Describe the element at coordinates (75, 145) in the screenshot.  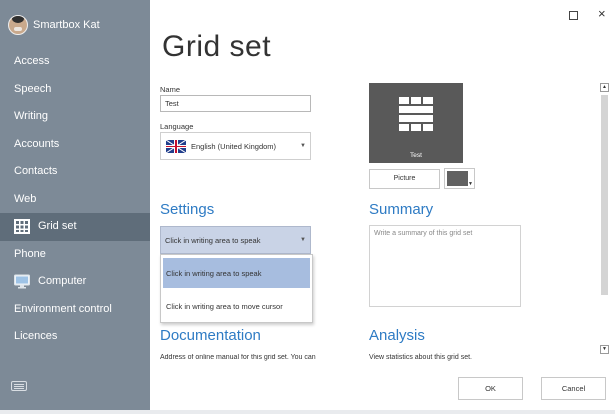
I see `sidebar-item-accounts: Accounts` at that location.